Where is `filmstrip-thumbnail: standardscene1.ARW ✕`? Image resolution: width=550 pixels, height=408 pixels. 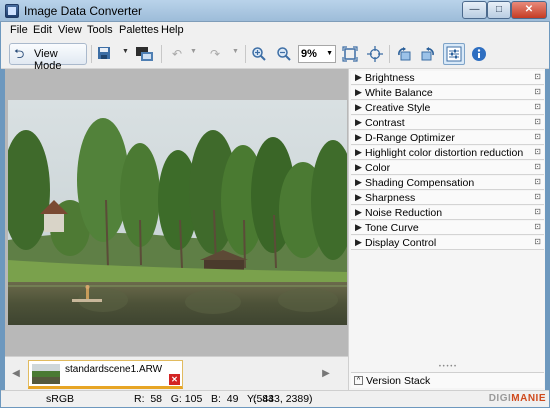 filmstrip-thumbnail: standardscene1.ARW ✕ is located at coordinates (105, 374).